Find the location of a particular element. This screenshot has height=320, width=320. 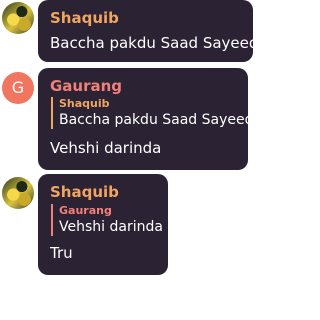

reply-quote: Gaurang Vehshi darinda is located at coordinates (107, 220).